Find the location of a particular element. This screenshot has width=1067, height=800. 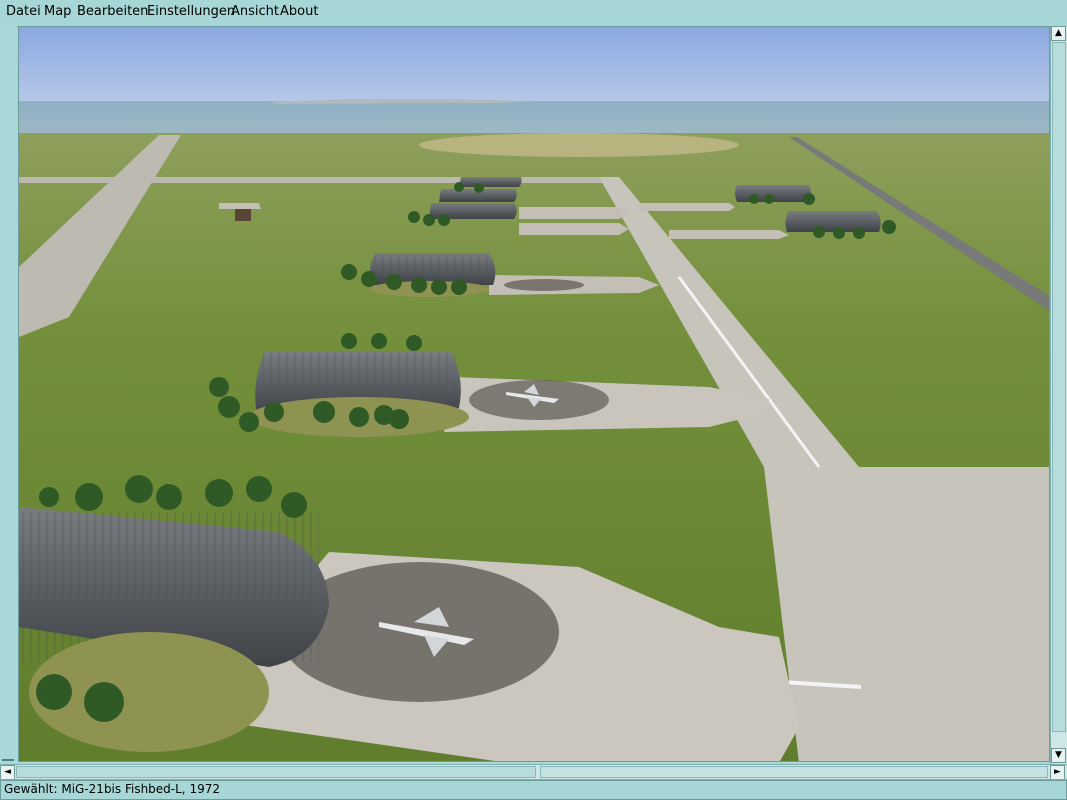

left-gutter is located at coordinates (8, 394).